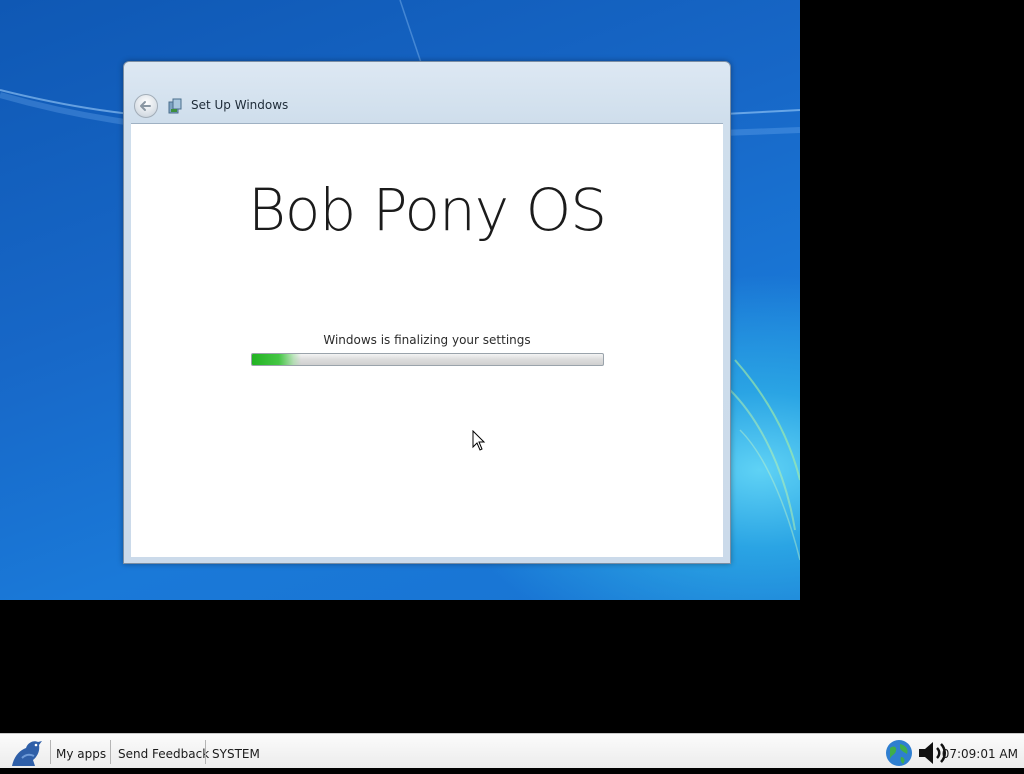  I want to click on start-button, so click(28, 753).